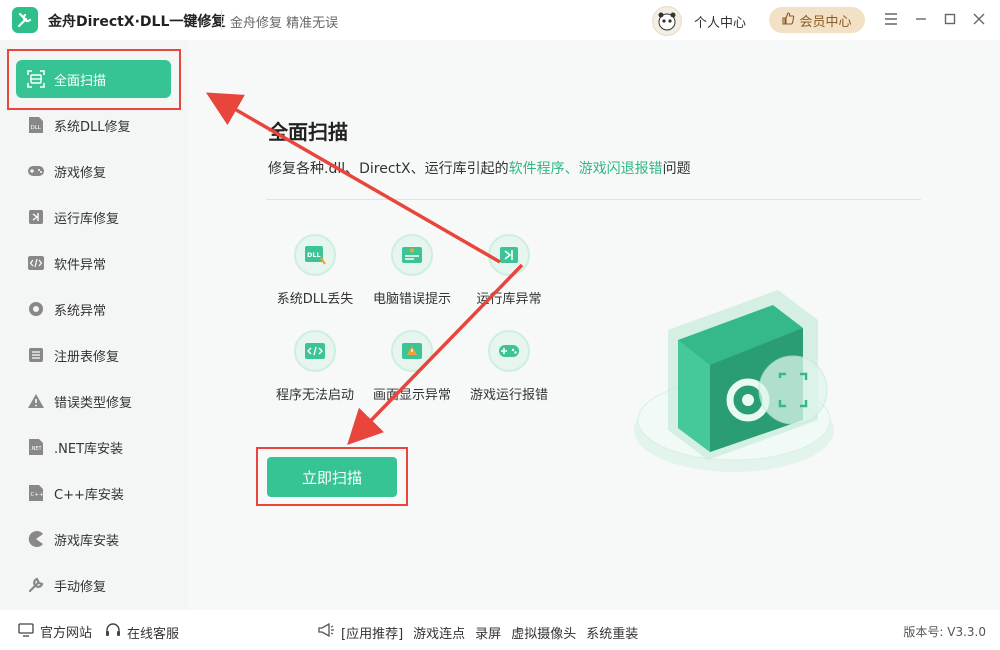  I want to click on dll-icon: DLL, so click(36, 125).